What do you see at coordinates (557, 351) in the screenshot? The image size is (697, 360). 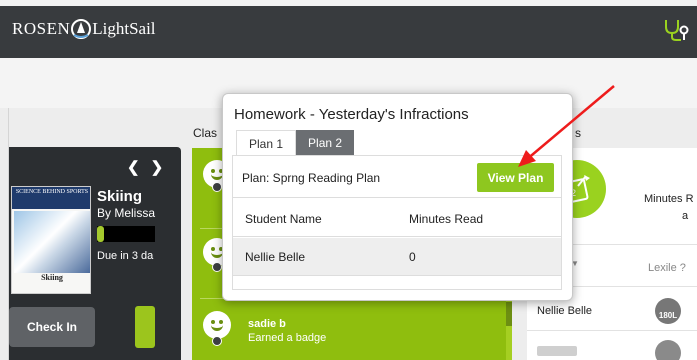 I see `goals-student-name-cut` at bounding box center [557, 351].